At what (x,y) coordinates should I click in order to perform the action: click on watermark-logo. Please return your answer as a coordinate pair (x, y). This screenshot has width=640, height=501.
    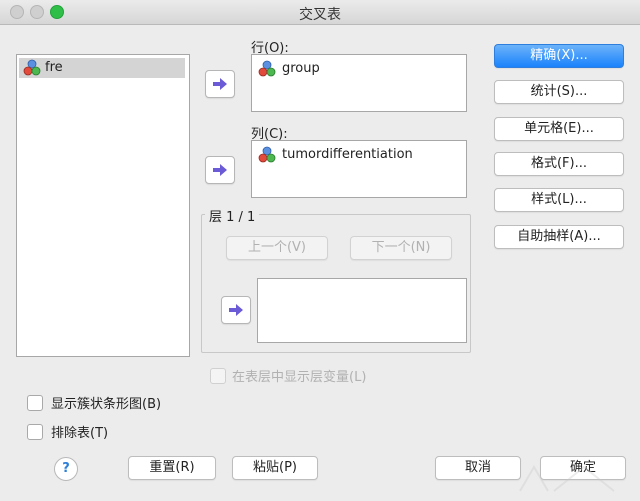
    Looking at the image, I should click on (567, 478).